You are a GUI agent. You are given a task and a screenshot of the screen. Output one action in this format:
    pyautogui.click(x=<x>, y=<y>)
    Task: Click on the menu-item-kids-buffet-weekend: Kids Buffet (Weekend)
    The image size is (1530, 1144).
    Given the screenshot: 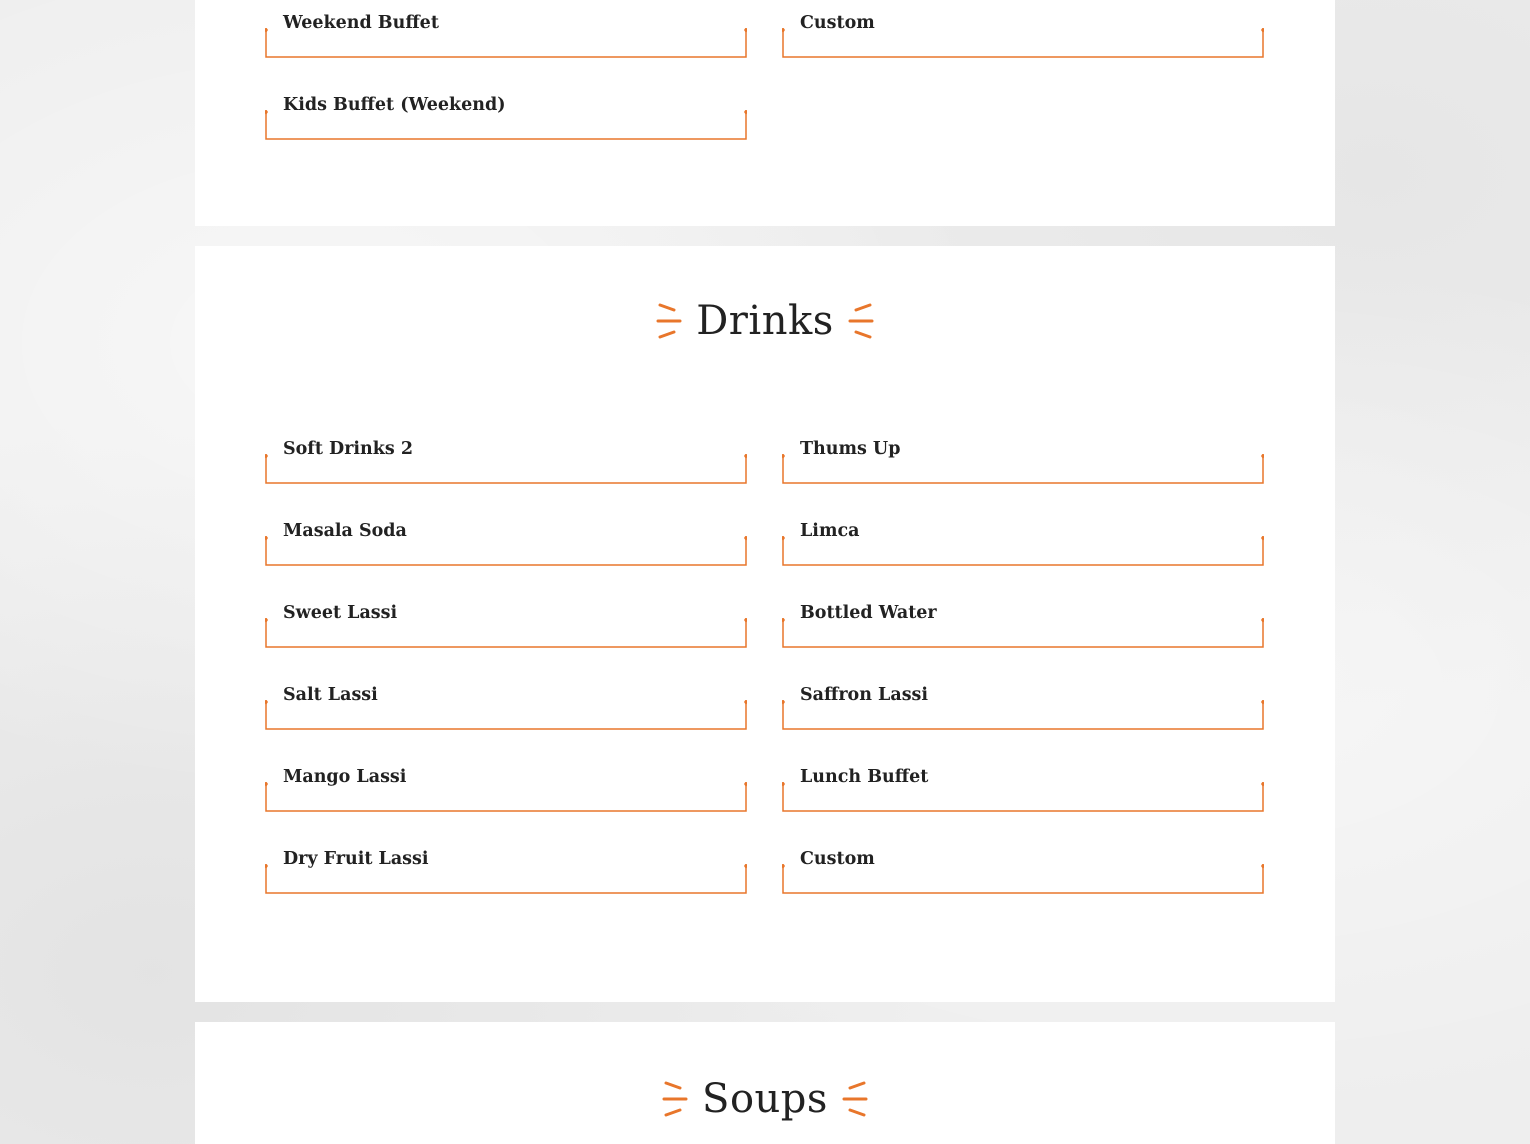 What is the action you would take?
    pyautogui.click(x=506, y=116)
    